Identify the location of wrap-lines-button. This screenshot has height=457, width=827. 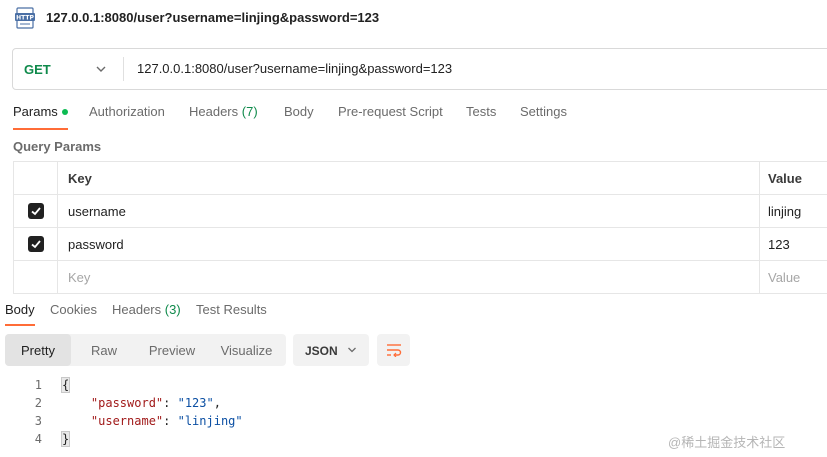
(393, 350).